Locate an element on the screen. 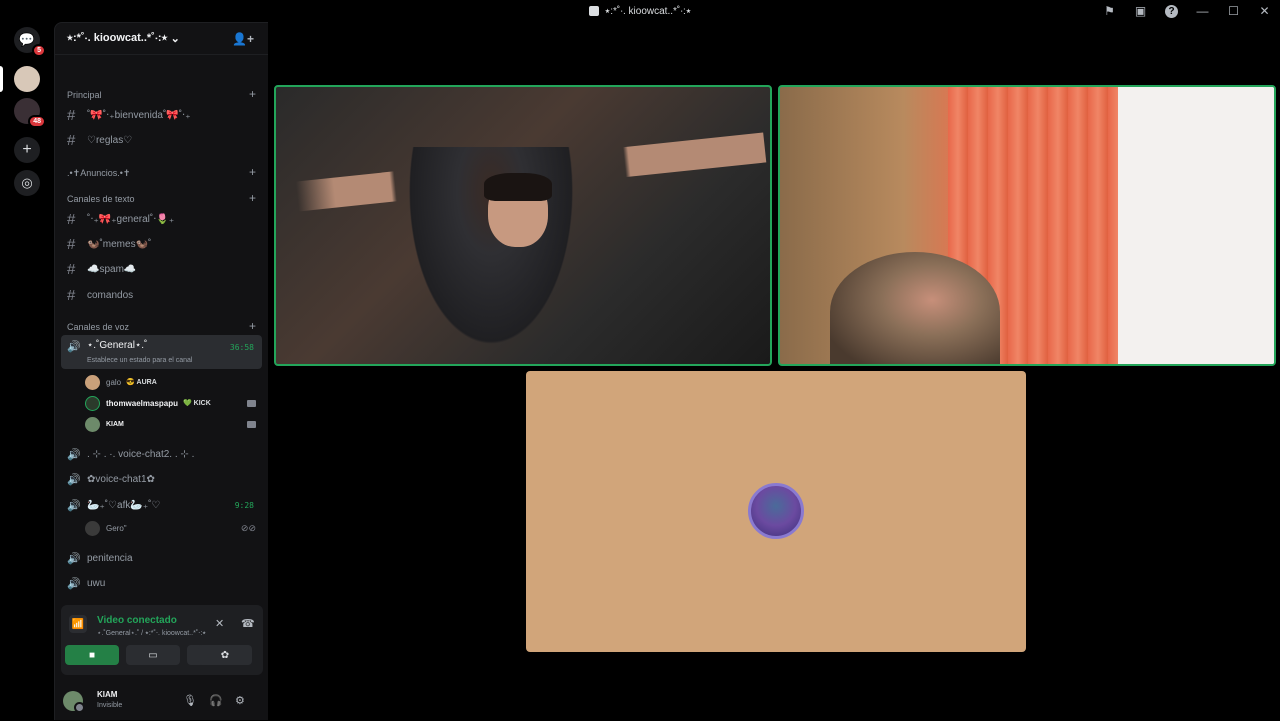  category-label: .•✝Anuncios.•✝ is located at coordinates (99, 173).